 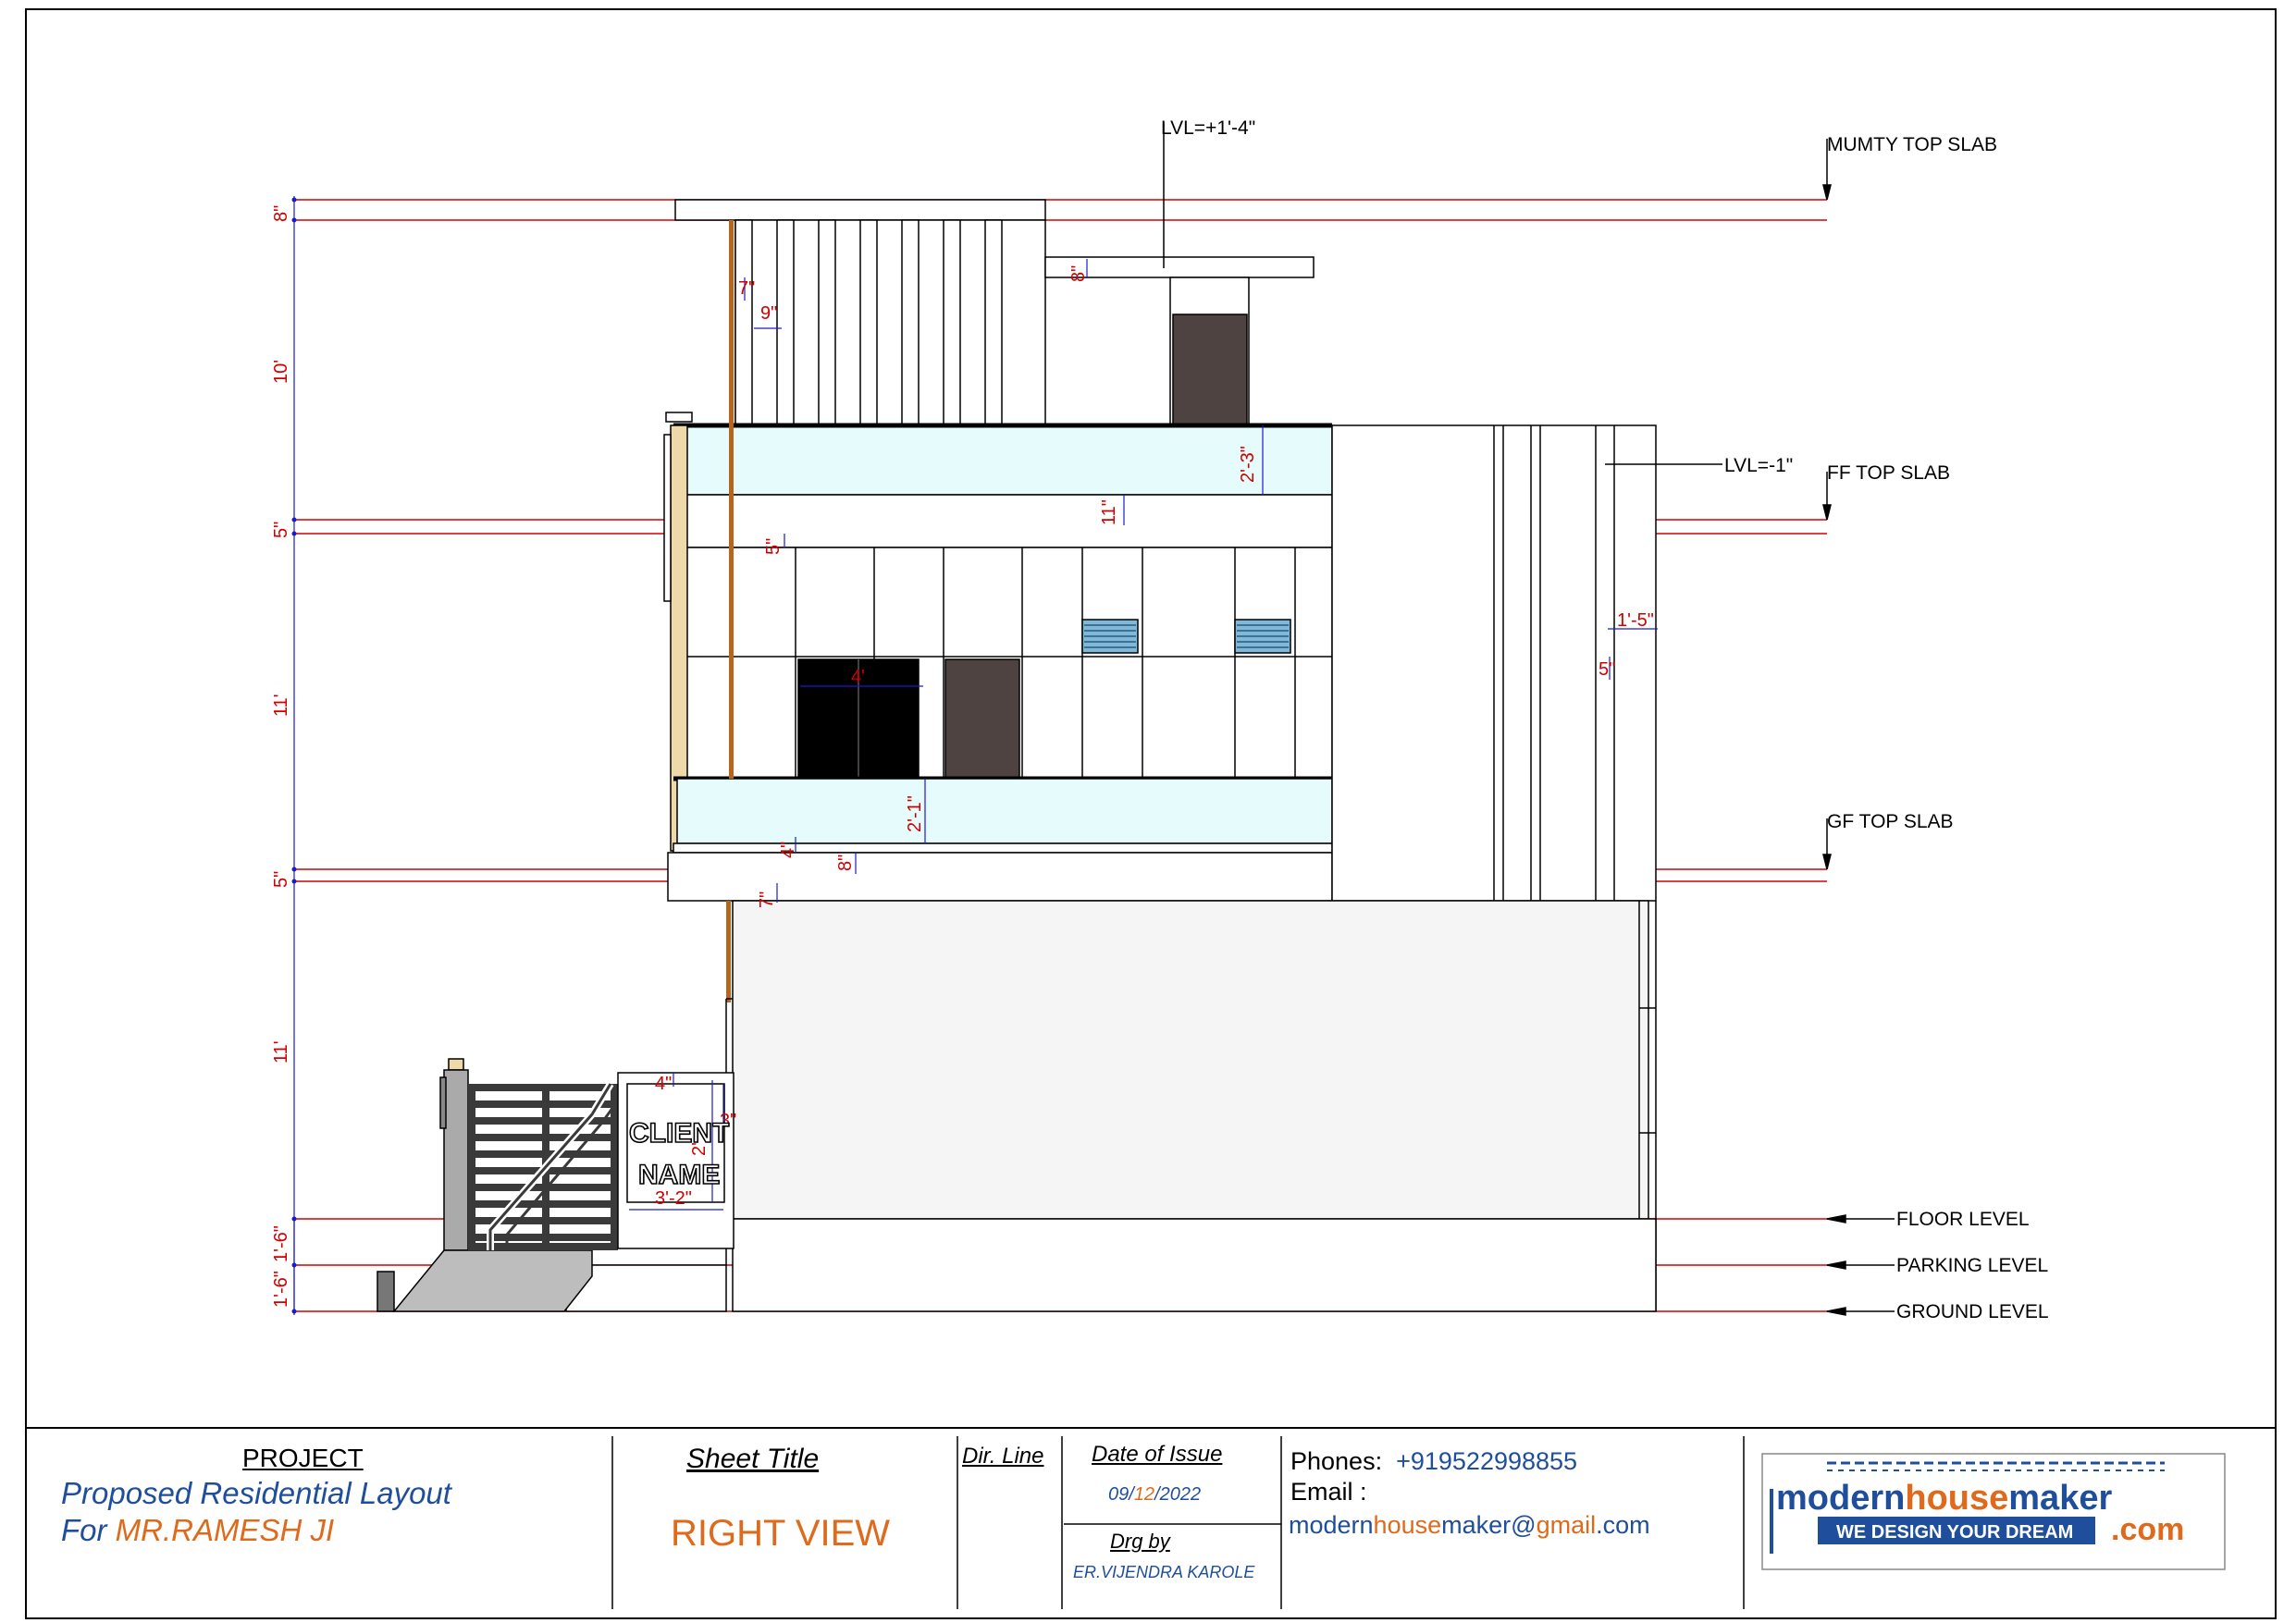 I want to click on level-label: LVL=-1", so click(x=1758, y=465).